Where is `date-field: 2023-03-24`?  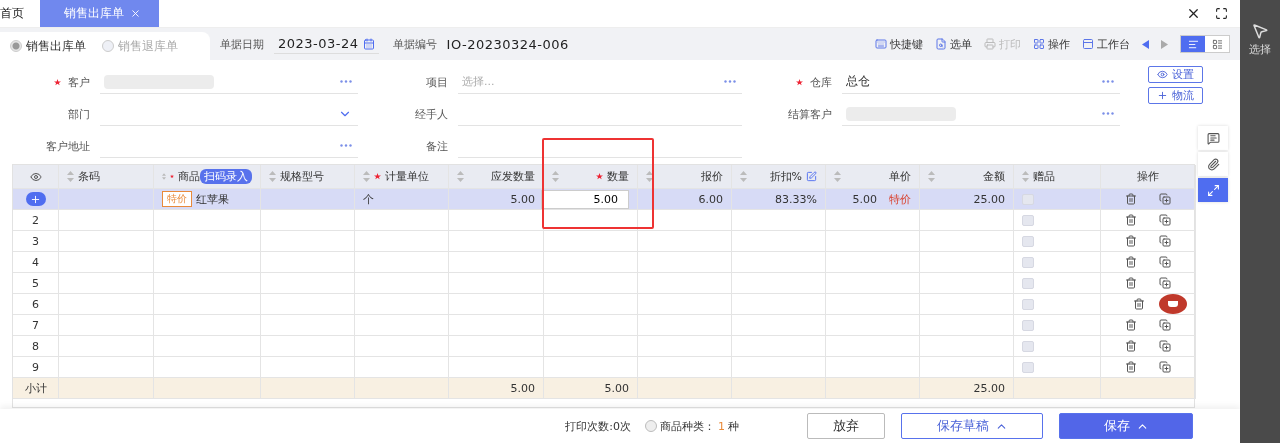
date-field: 2023-03-24 is located at coordinates (326, 44).